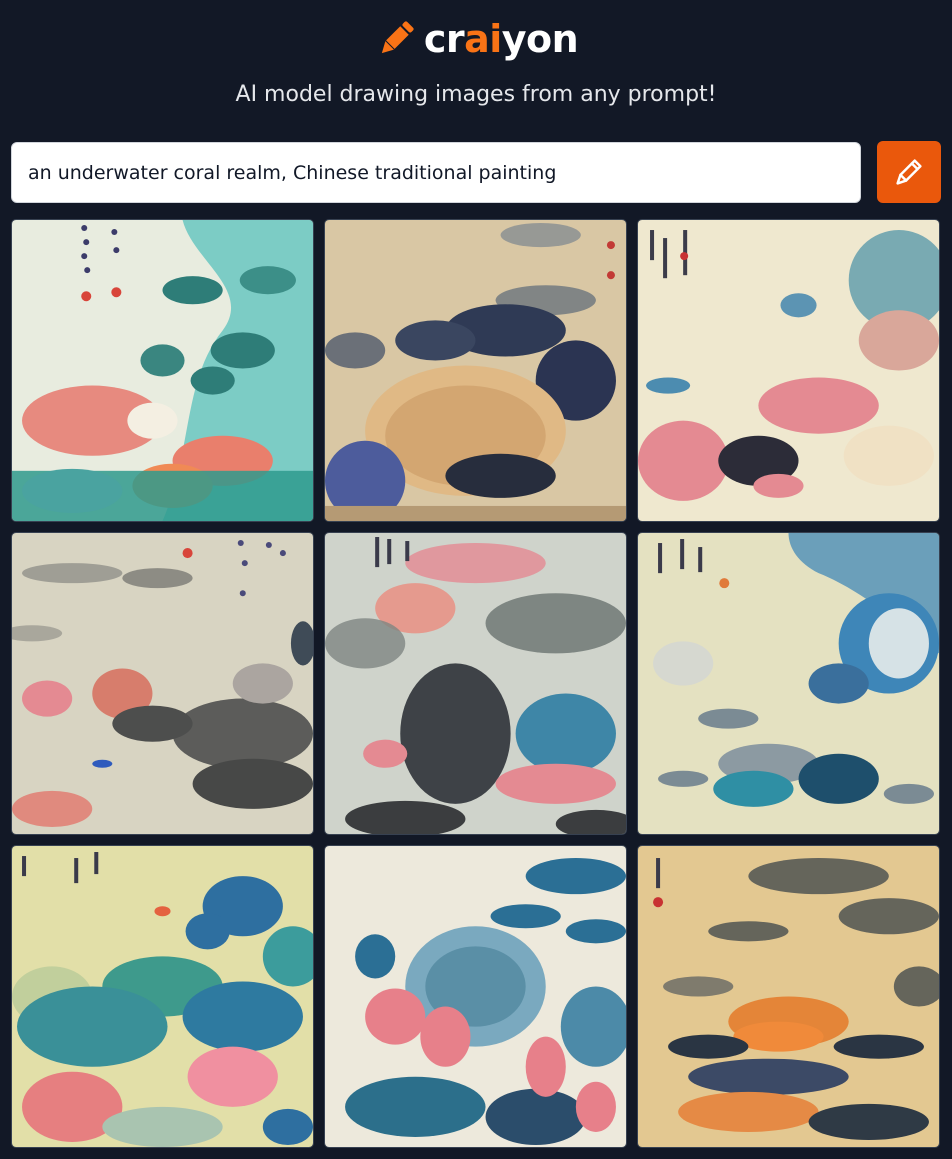  I want to click on draw-button, so click(909, 172).